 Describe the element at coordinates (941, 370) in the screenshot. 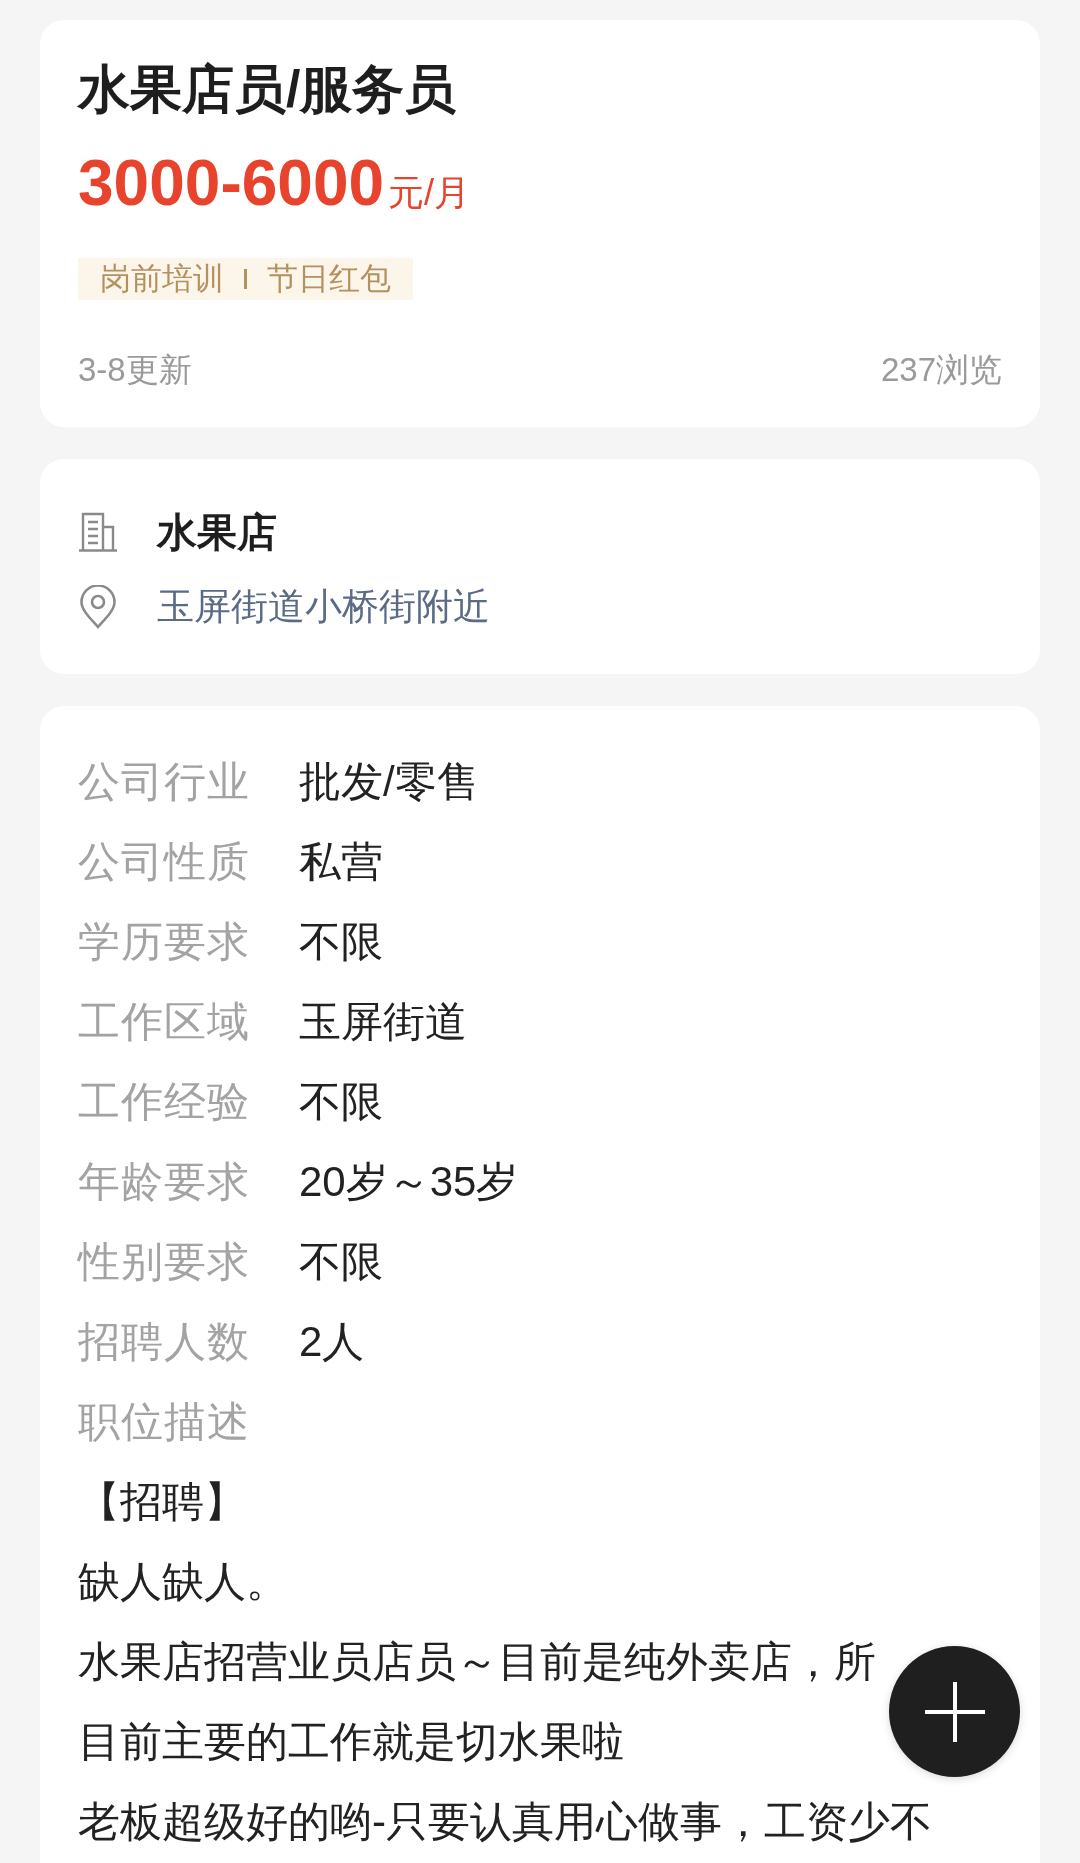

I see `view-count: 237浏览` at that location.